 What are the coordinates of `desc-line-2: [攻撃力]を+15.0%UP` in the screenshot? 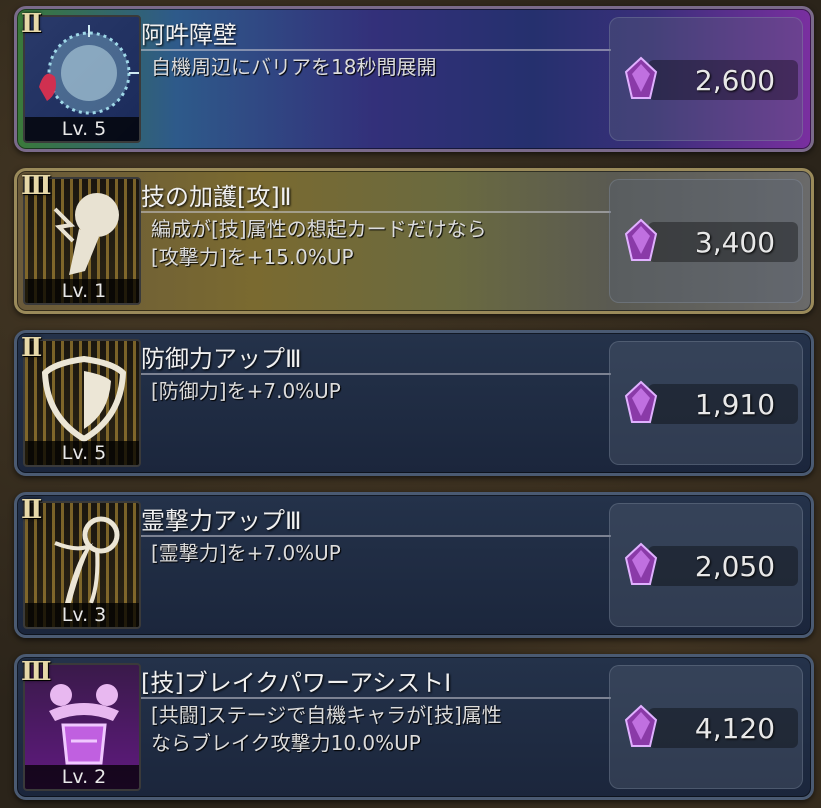 It's located at (252, 257).